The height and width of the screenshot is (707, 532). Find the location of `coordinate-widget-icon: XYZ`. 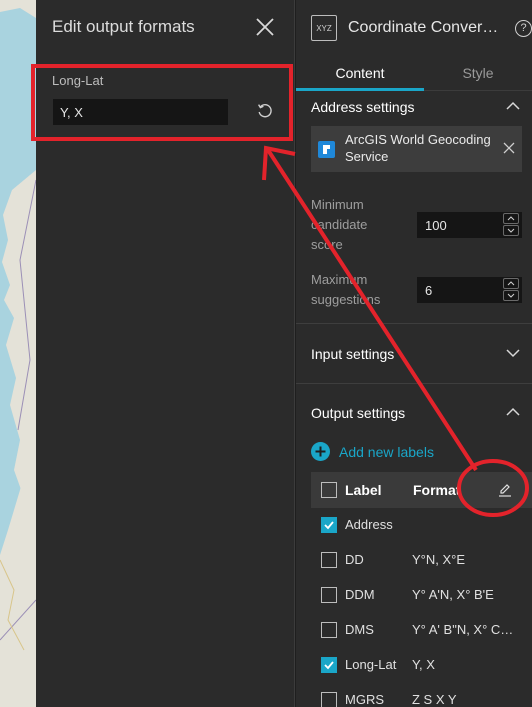

coordinate-widget-icon: XYZ is located at coordinates (324, 28).